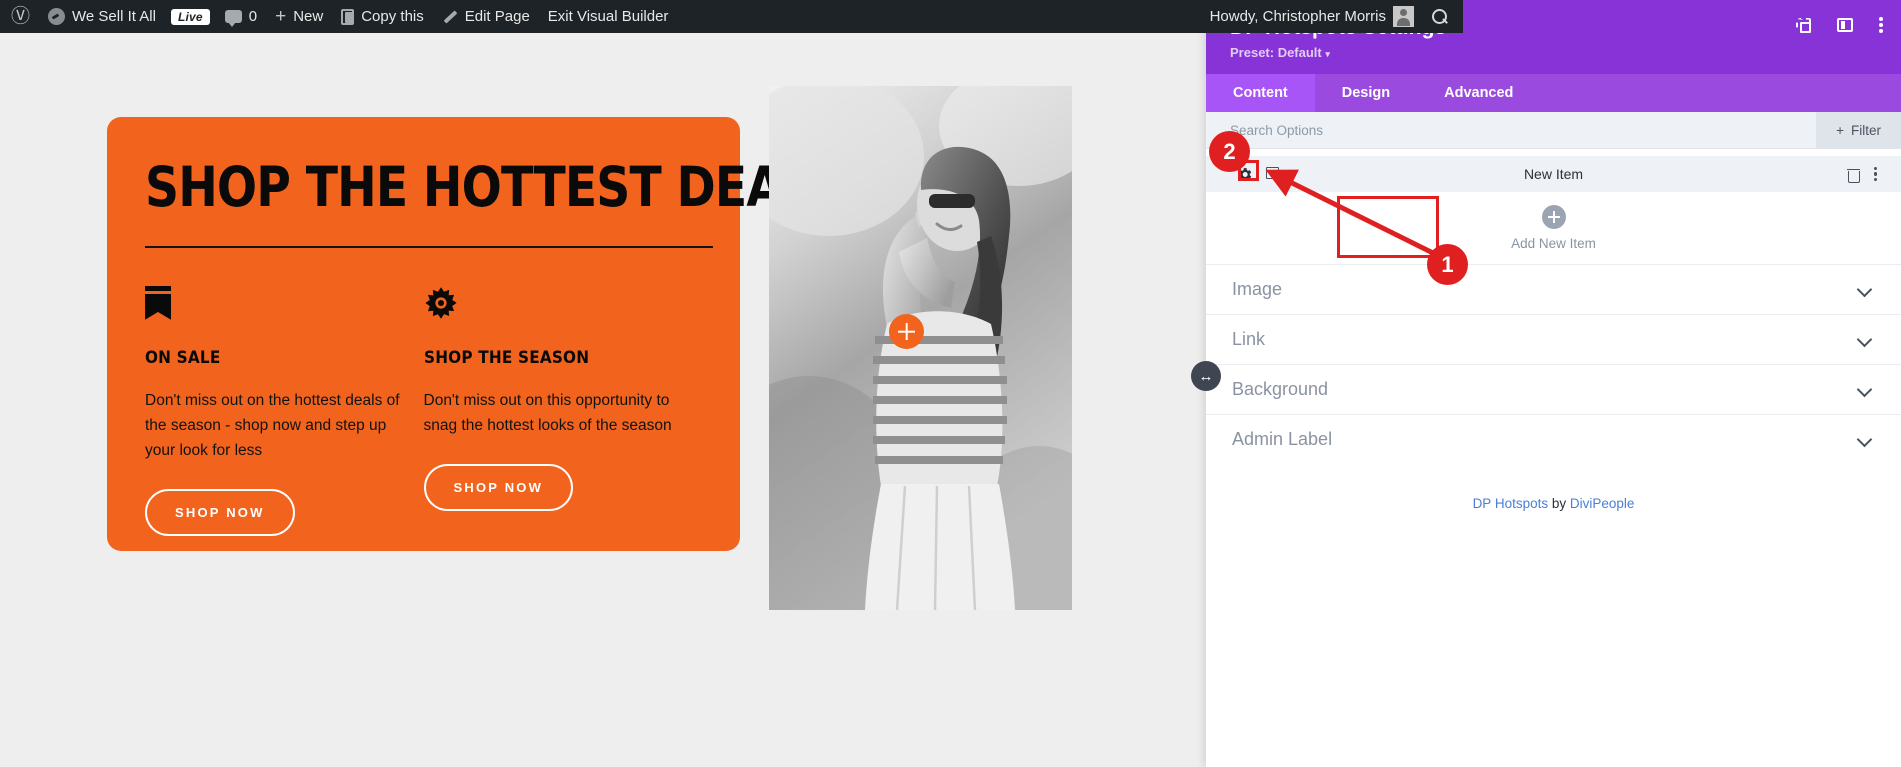 The height and width of the screenshot is (767, 1901). I want to click on new-label: New, so click(308, 16).